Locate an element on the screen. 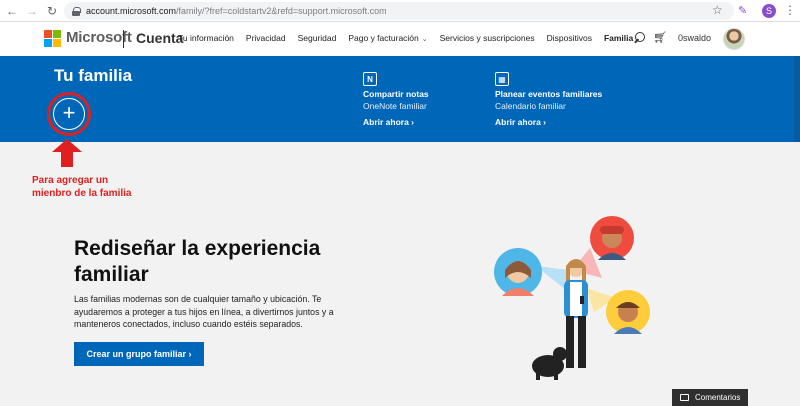 The width and height of the screenshot is (800, 406). header-divider is located at coordinates (123, 39).